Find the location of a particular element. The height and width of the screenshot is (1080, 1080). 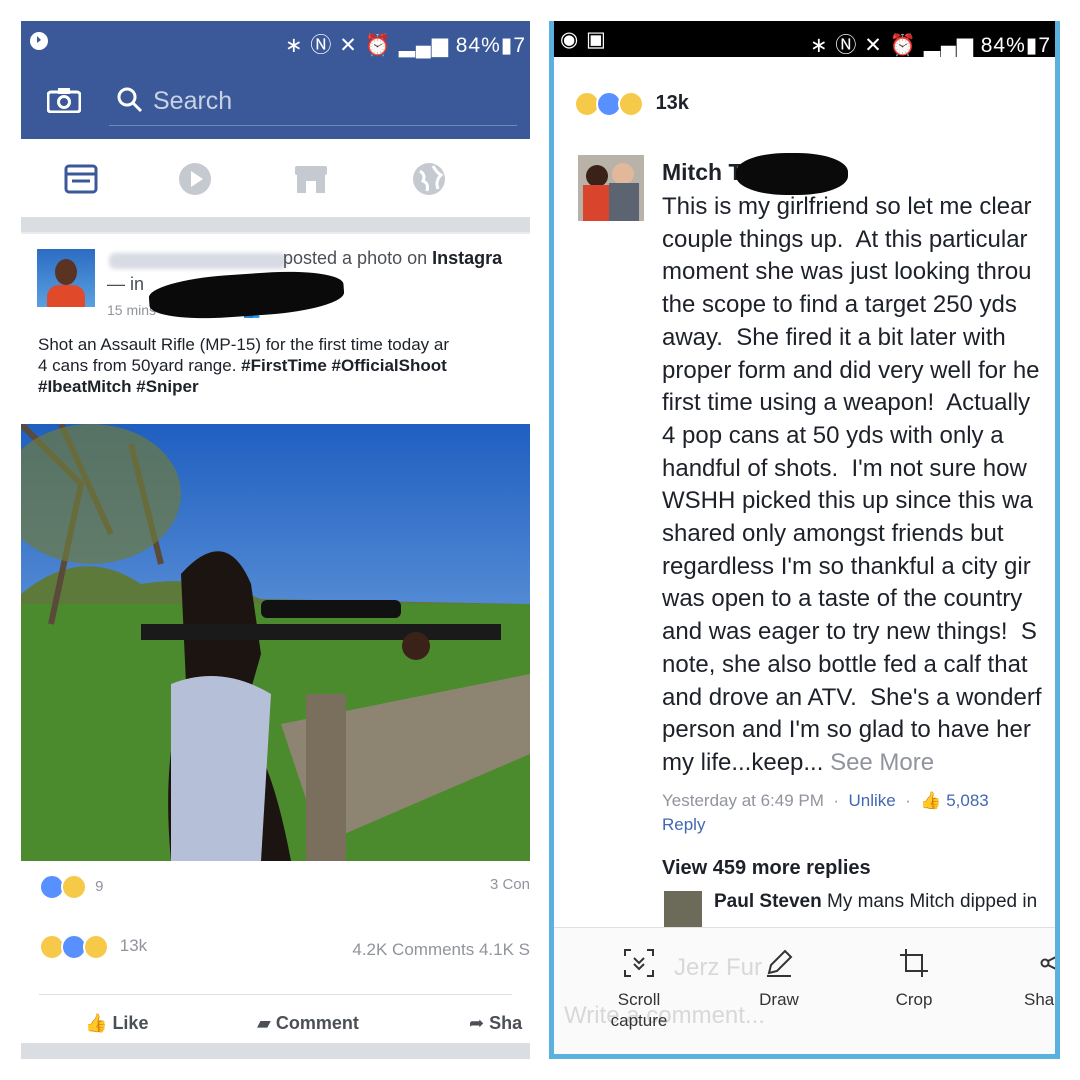

comment-author: Mitch T is located at coordinates (702, 172).